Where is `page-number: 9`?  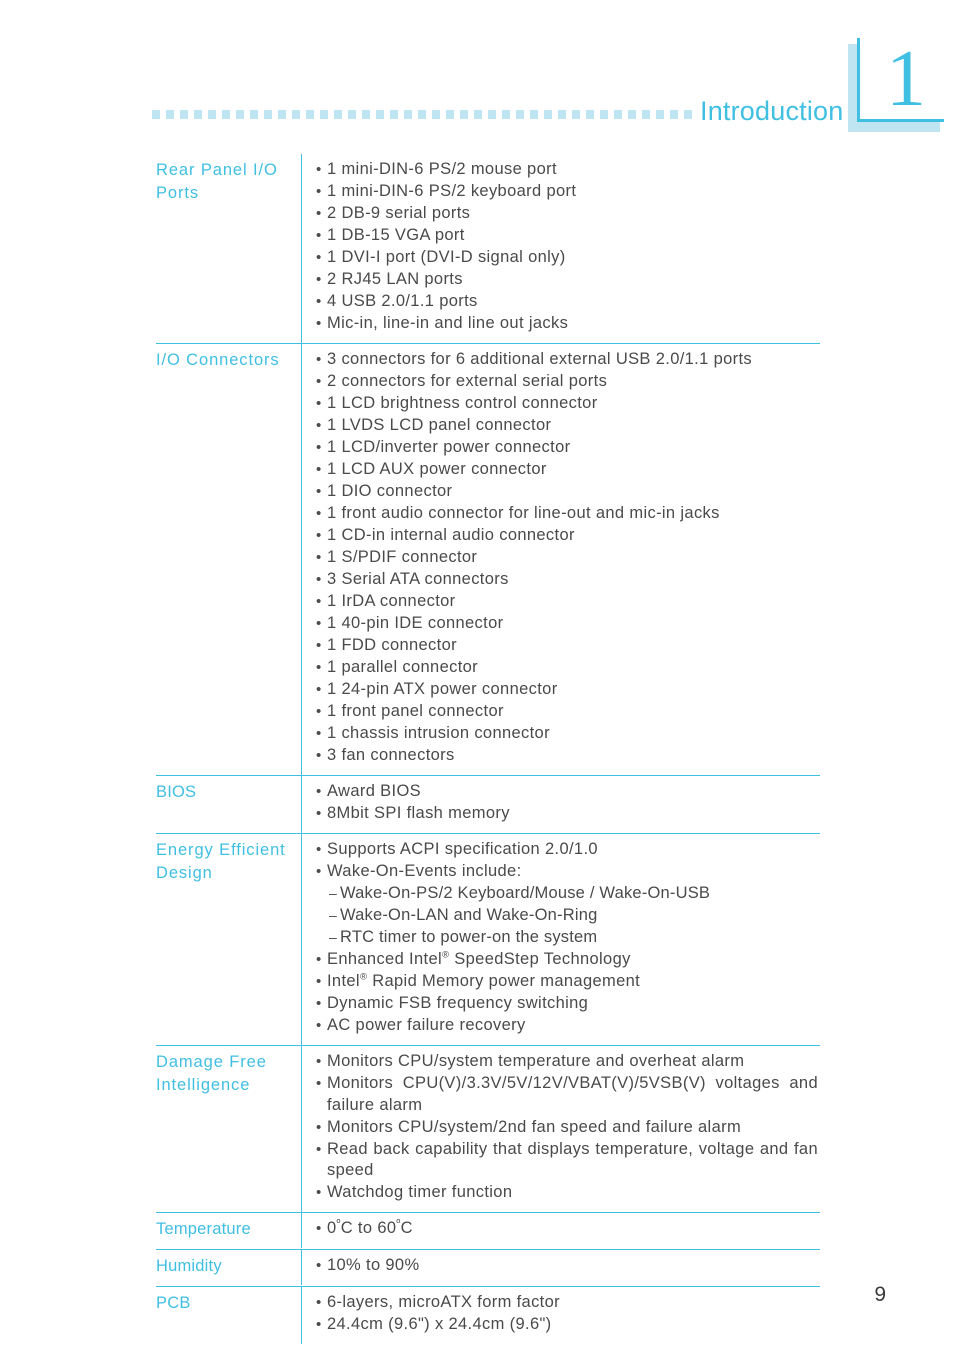
page-number: 9 is located at coordinates (880, 1294).